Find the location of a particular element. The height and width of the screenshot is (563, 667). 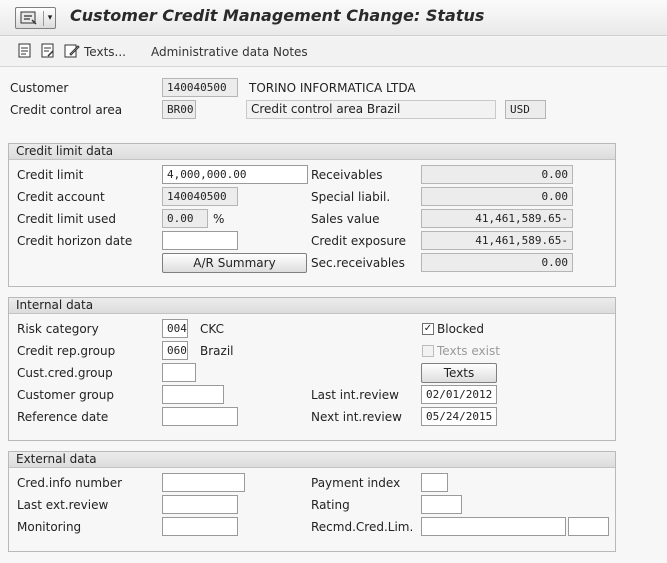

system-menu-button: ▾ is located at coordinates (35, 18).